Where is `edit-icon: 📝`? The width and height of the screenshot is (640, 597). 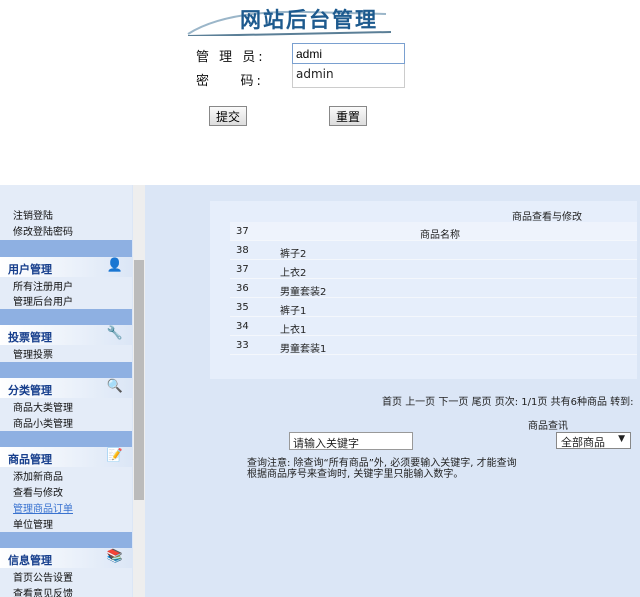 edit-icon: 📝 is located at coordinates (115, 455).